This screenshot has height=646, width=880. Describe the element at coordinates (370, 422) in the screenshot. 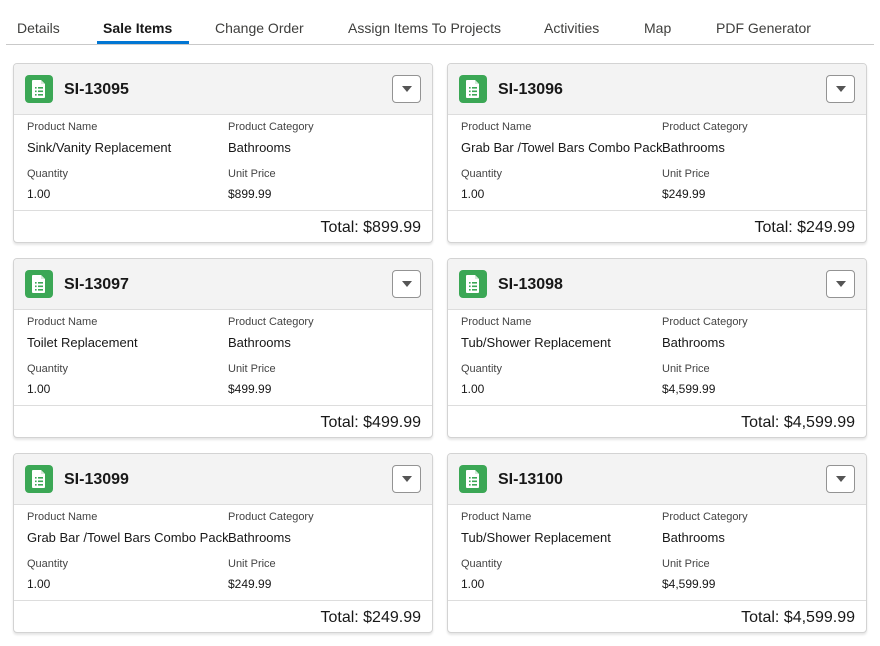

I see `total-value: Total: $499.99` at that location.